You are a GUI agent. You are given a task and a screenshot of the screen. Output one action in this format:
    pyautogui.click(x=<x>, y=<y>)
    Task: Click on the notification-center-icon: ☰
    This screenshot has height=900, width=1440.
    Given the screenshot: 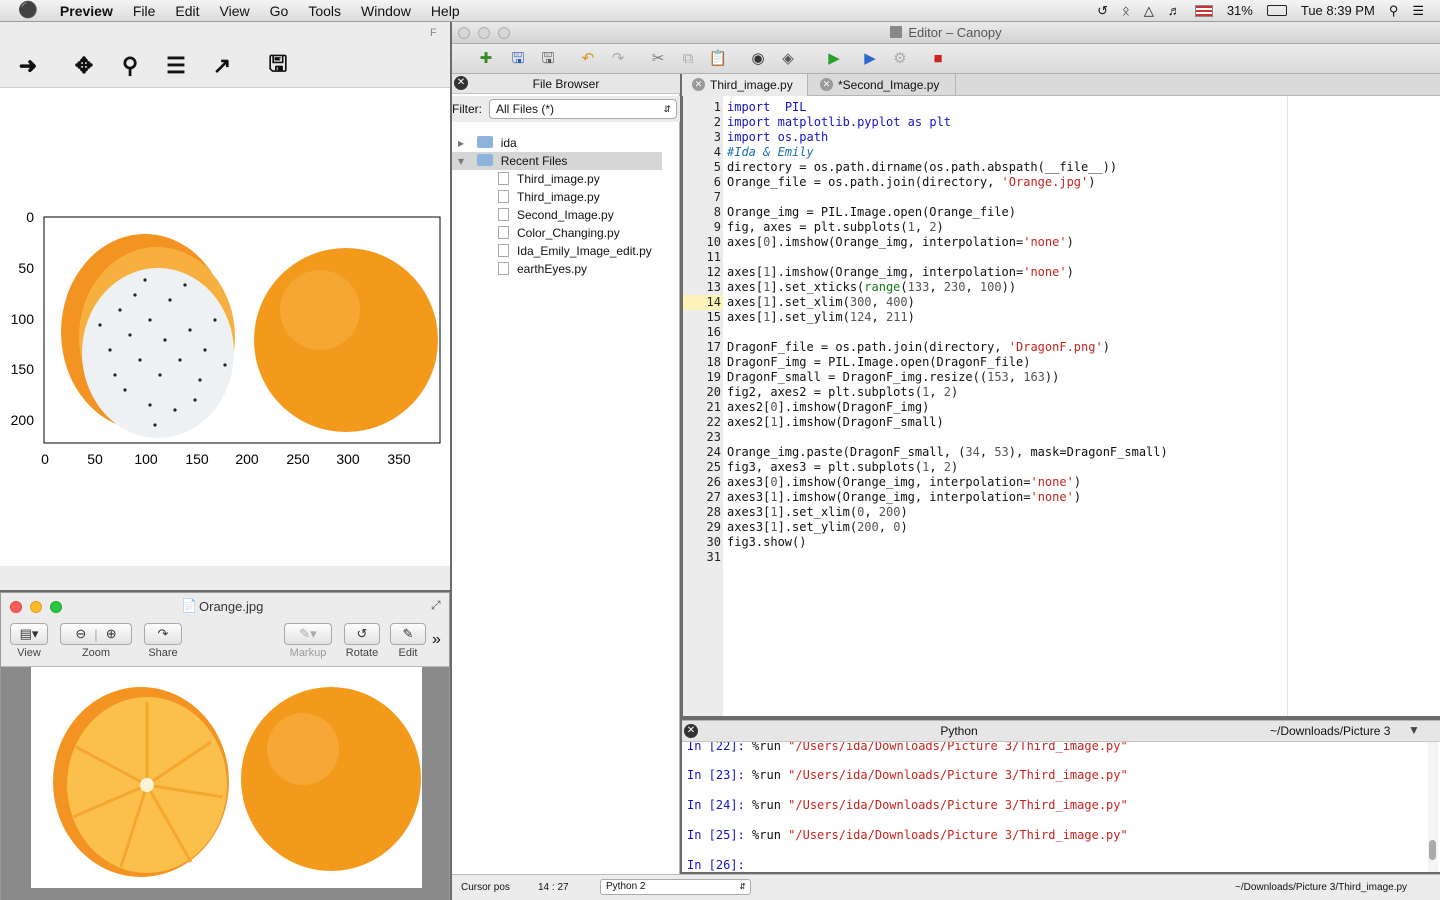 What is the action you would take?
    pyautogui.click(x=1418, y=11)
    